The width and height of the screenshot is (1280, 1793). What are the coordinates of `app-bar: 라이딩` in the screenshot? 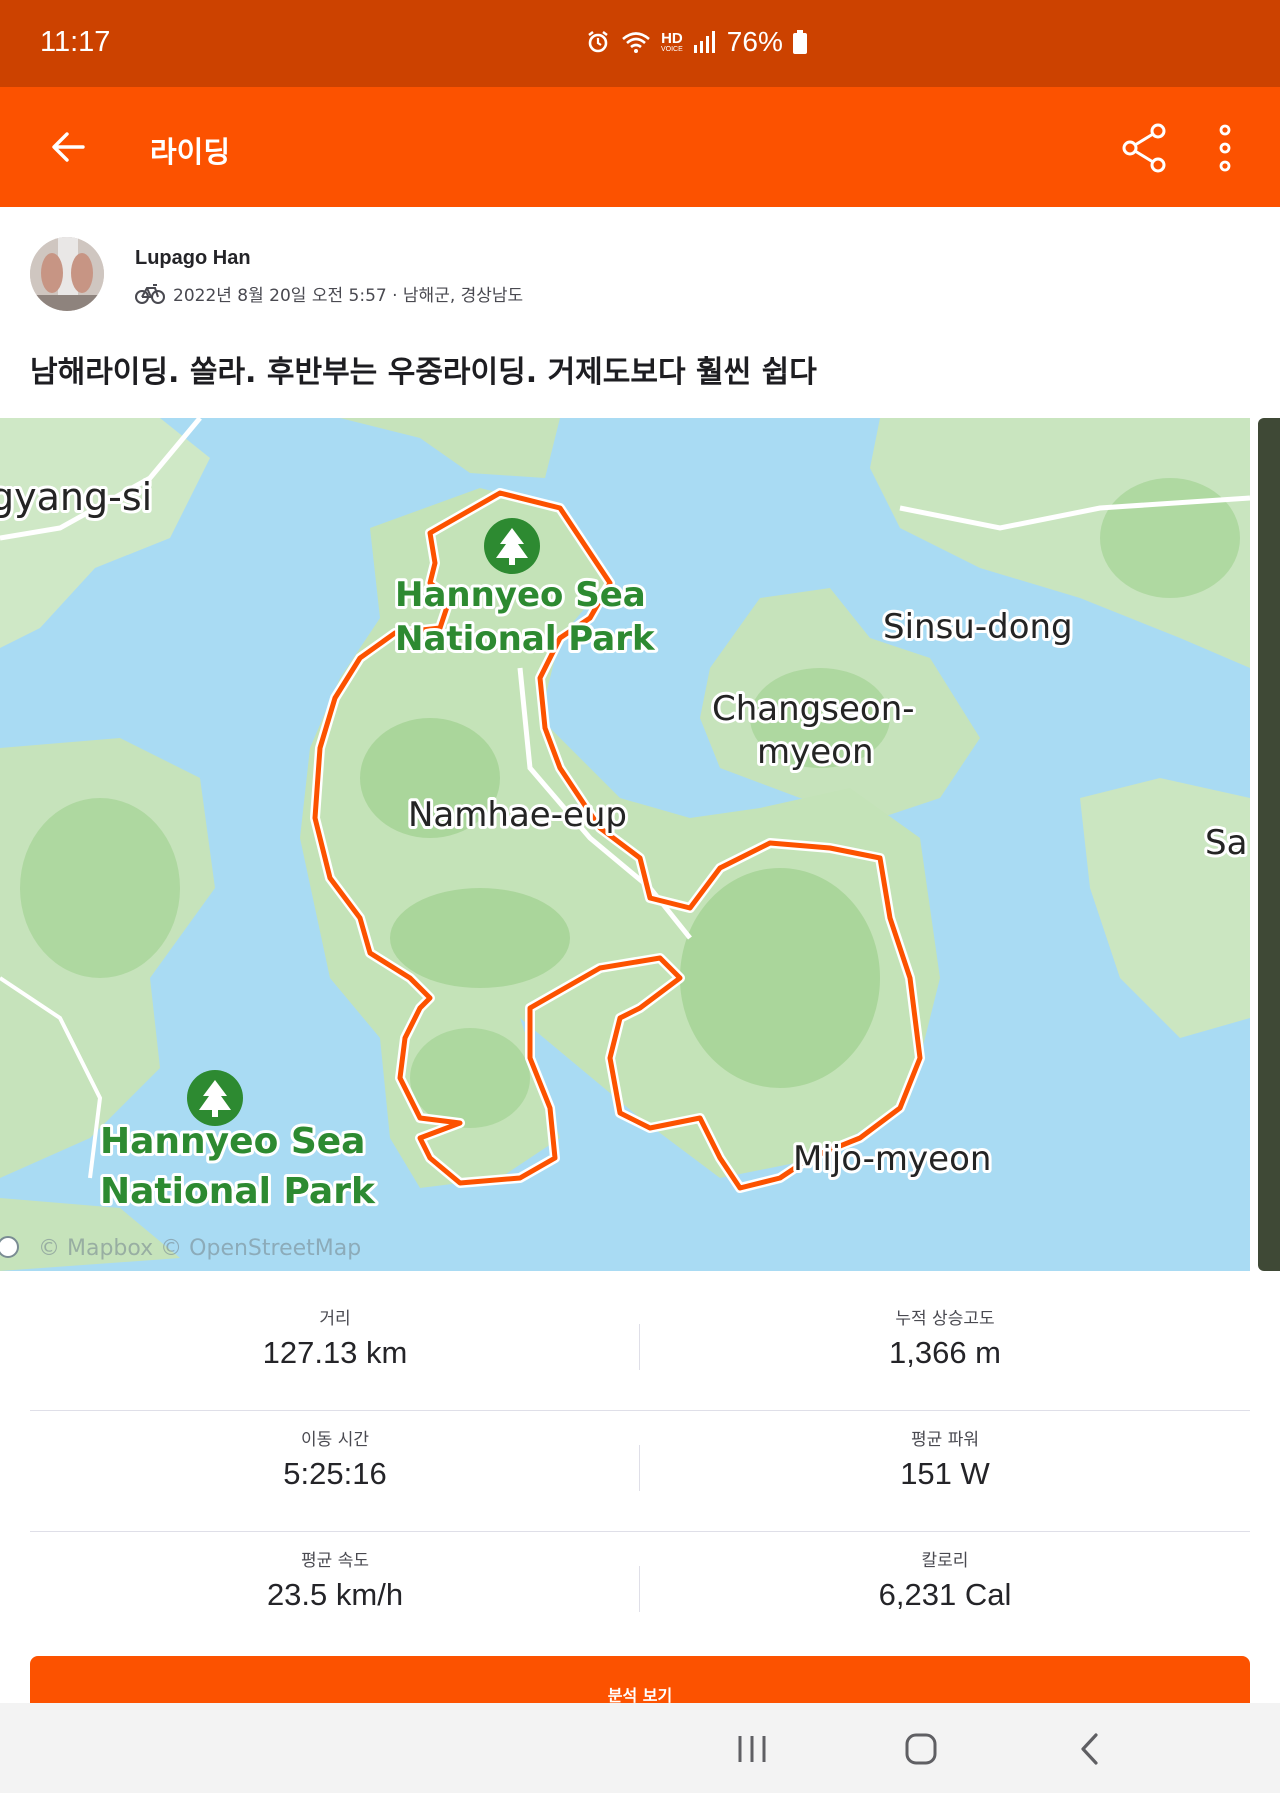 It's located at (640, 147).